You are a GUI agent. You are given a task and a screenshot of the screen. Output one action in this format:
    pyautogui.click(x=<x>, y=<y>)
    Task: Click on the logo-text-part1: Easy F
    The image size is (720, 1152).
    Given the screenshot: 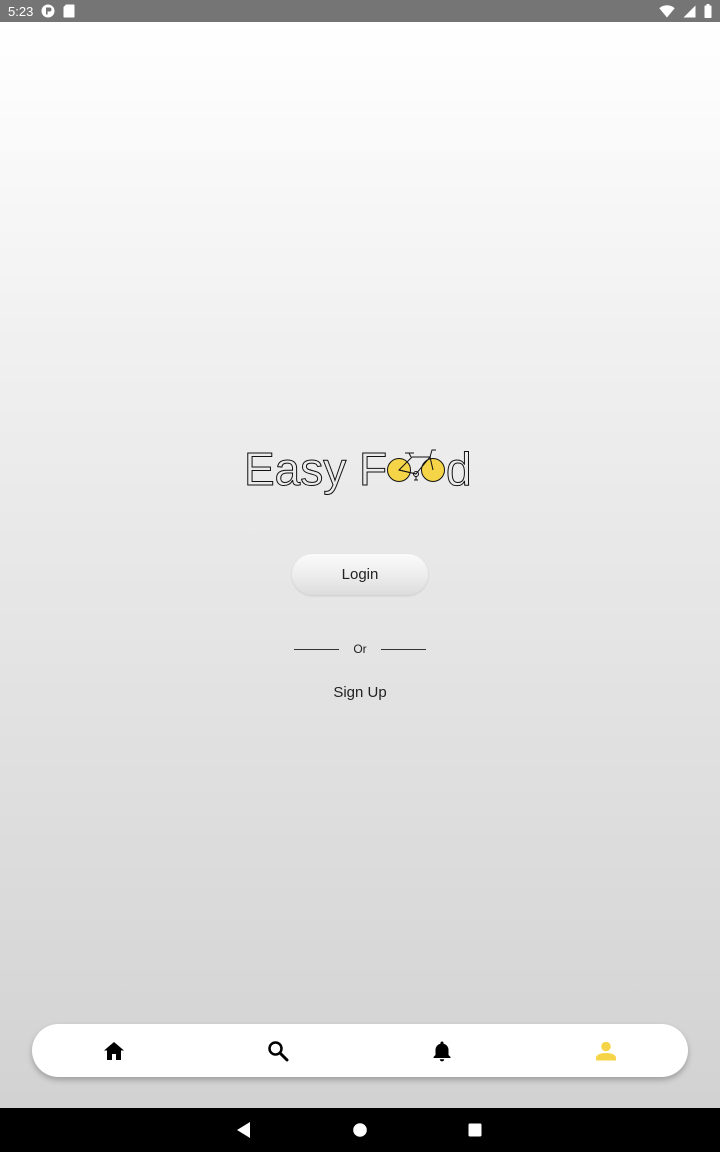 What is the action you would take?
    pyautogui.click(x=315, y=469)
    